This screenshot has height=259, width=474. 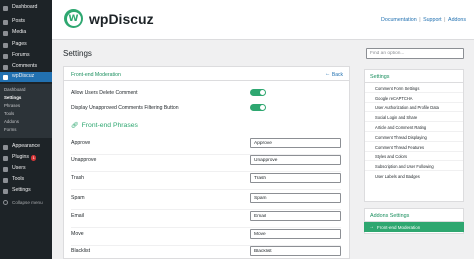 What do you see at coordinates (77, 53) in the screenshot?
I see `page-title: Settings` at bounding box center [77, 53].